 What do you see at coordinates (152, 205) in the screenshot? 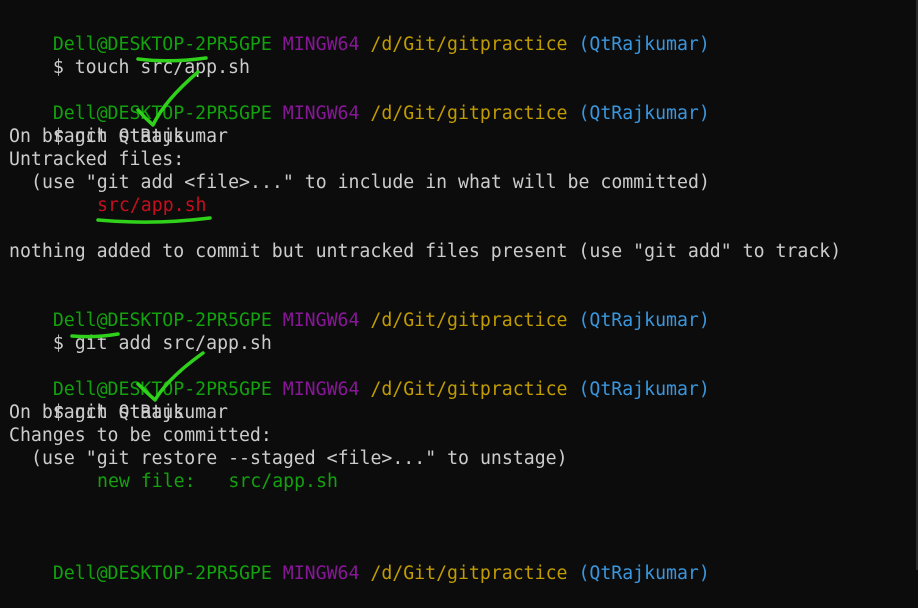
I see `untracked-file: src/app.sh` at bounding box center [152, 205].